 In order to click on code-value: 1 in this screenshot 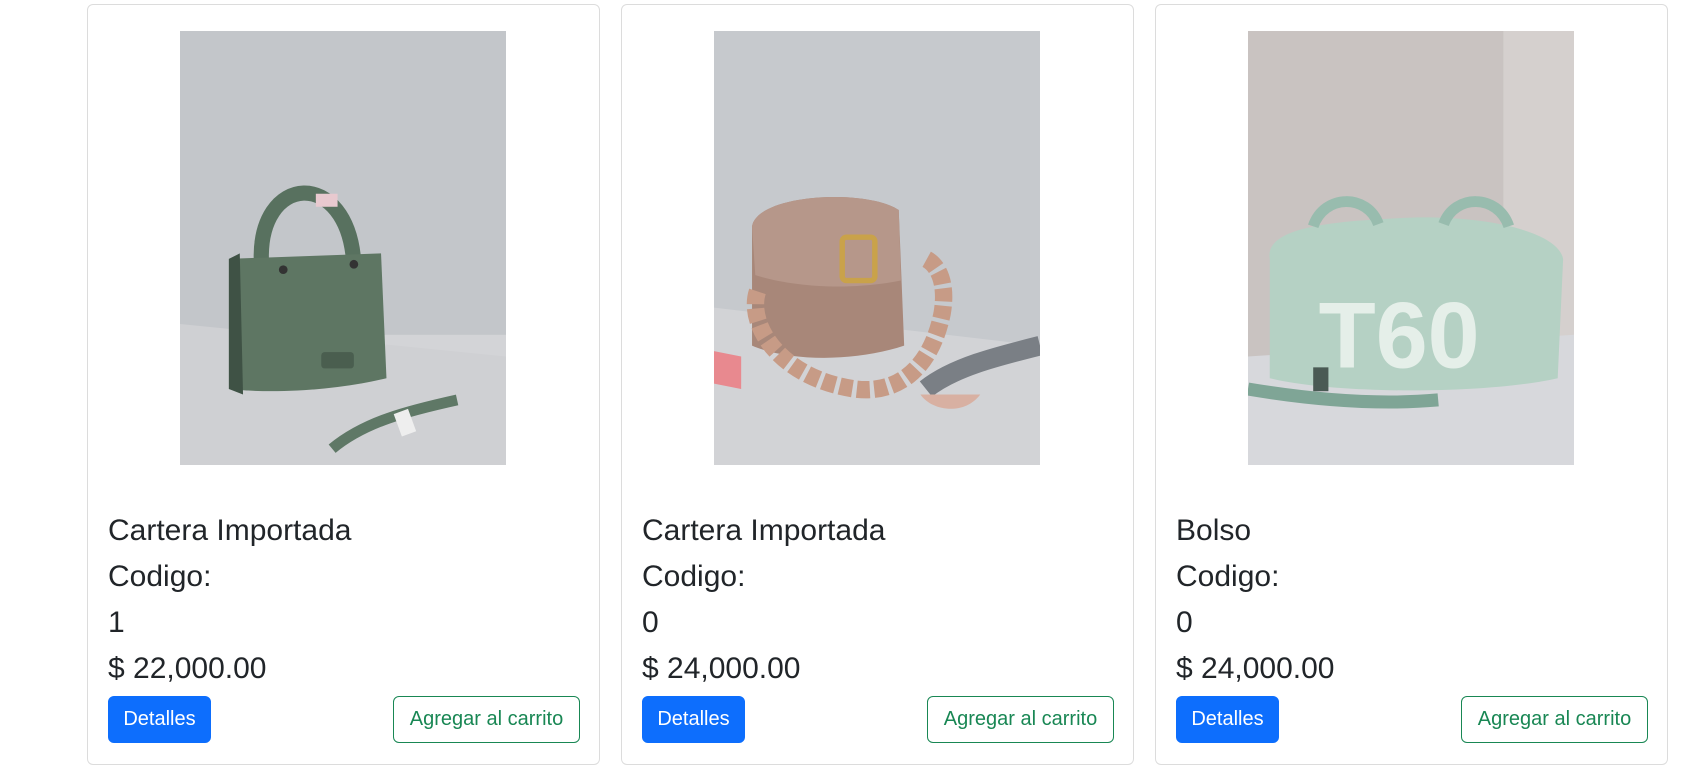, I will do `click(116, 622)`.